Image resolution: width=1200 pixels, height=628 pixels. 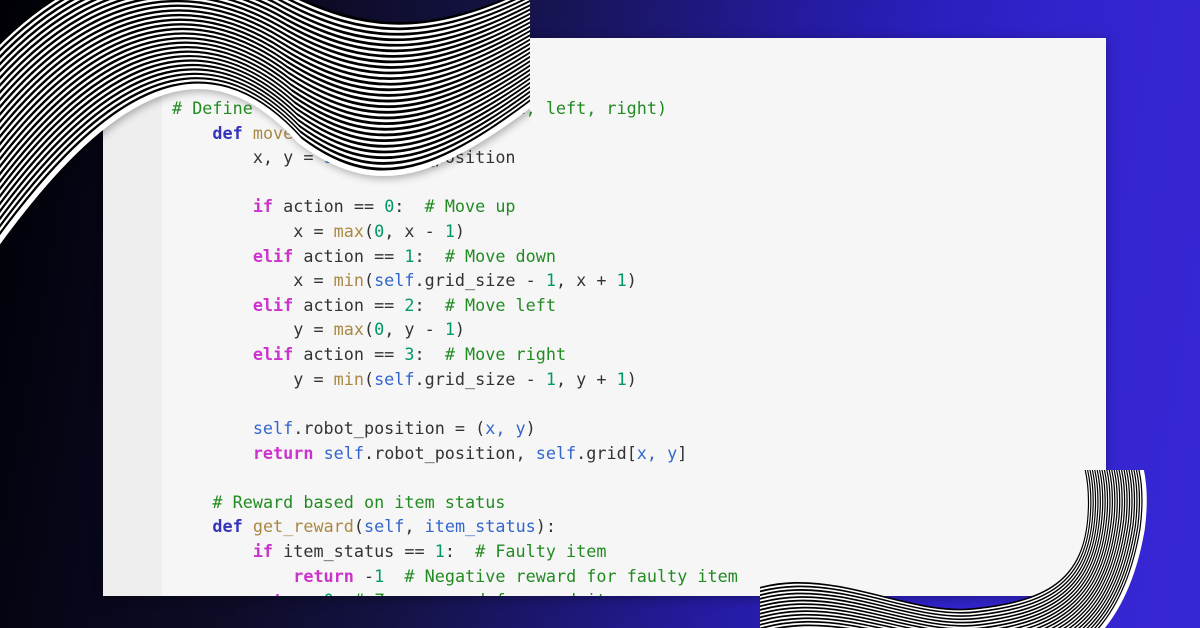 I want to click on code-line: x = min(self.grid_size - 1, x + 1), so click(x=455, y=280).